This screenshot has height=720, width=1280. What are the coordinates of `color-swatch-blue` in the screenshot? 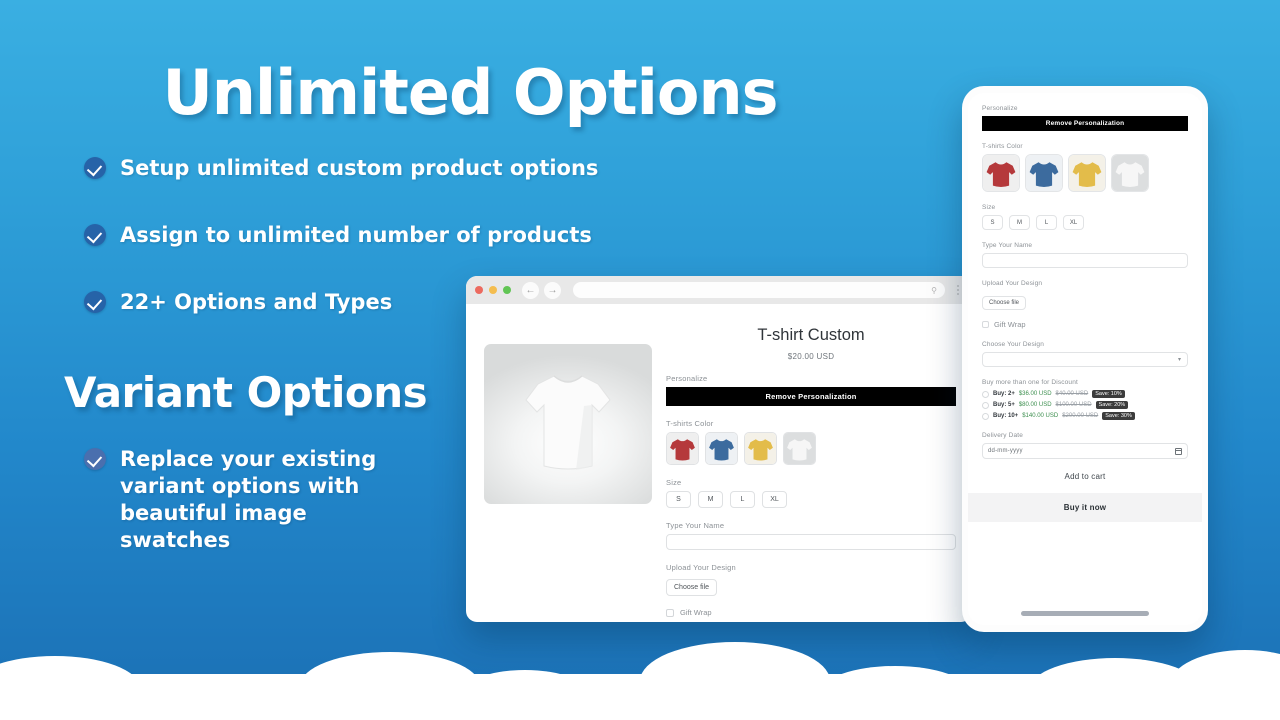 It's located at (721, 448).